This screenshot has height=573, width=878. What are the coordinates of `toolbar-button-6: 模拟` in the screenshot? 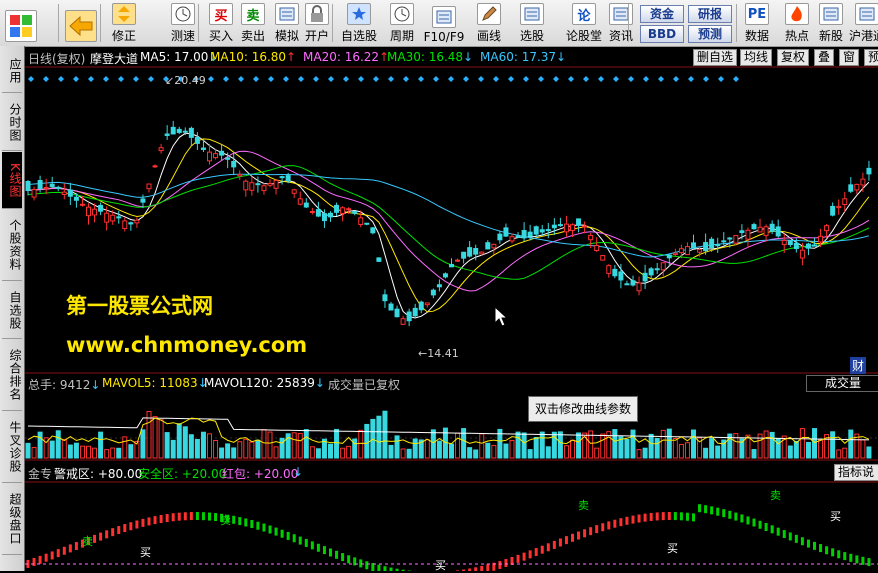 It's located at (287, 23).